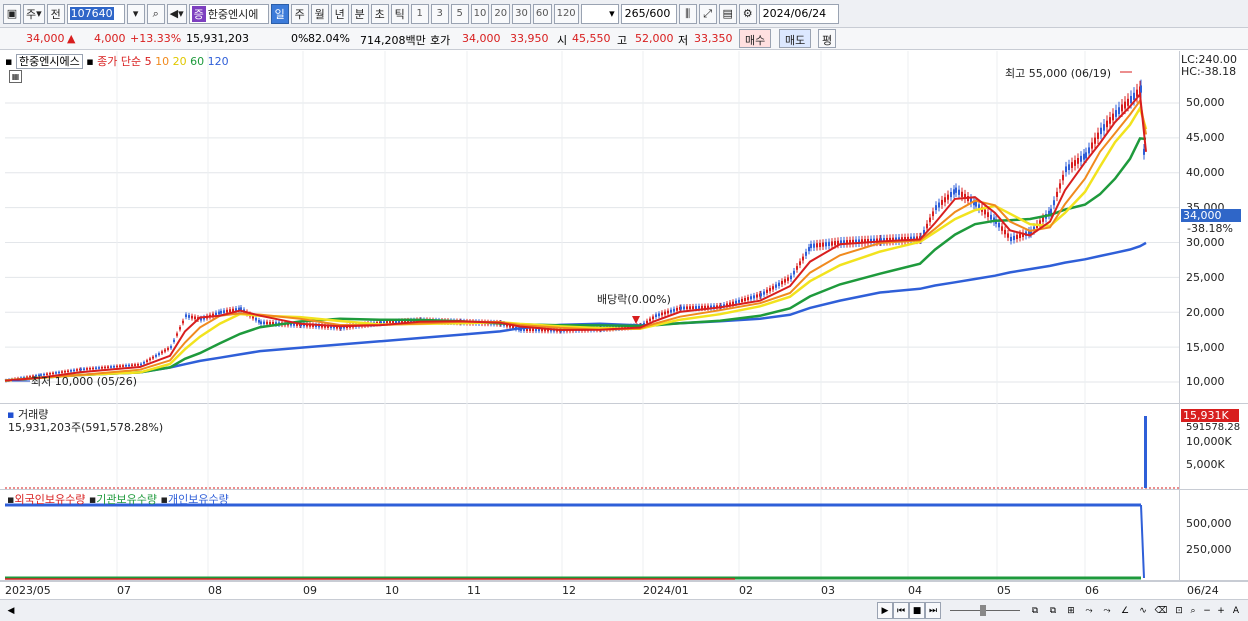 Image resolution: width=1248 pixels, height=621 pixels. I want to click on plus-icon: +, so click(1221, 610).